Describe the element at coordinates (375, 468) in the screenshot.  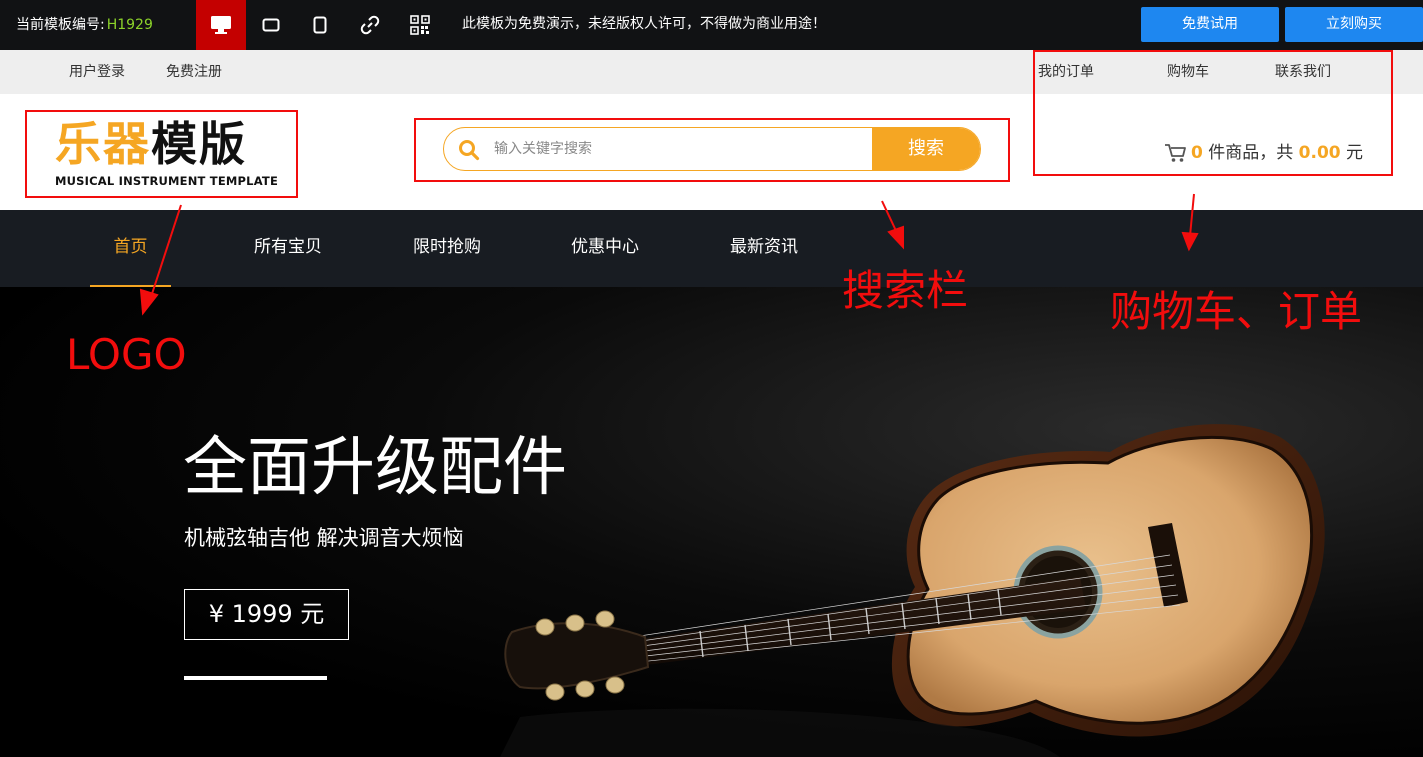
I see `banner-title: 全面升级配件` at that location.